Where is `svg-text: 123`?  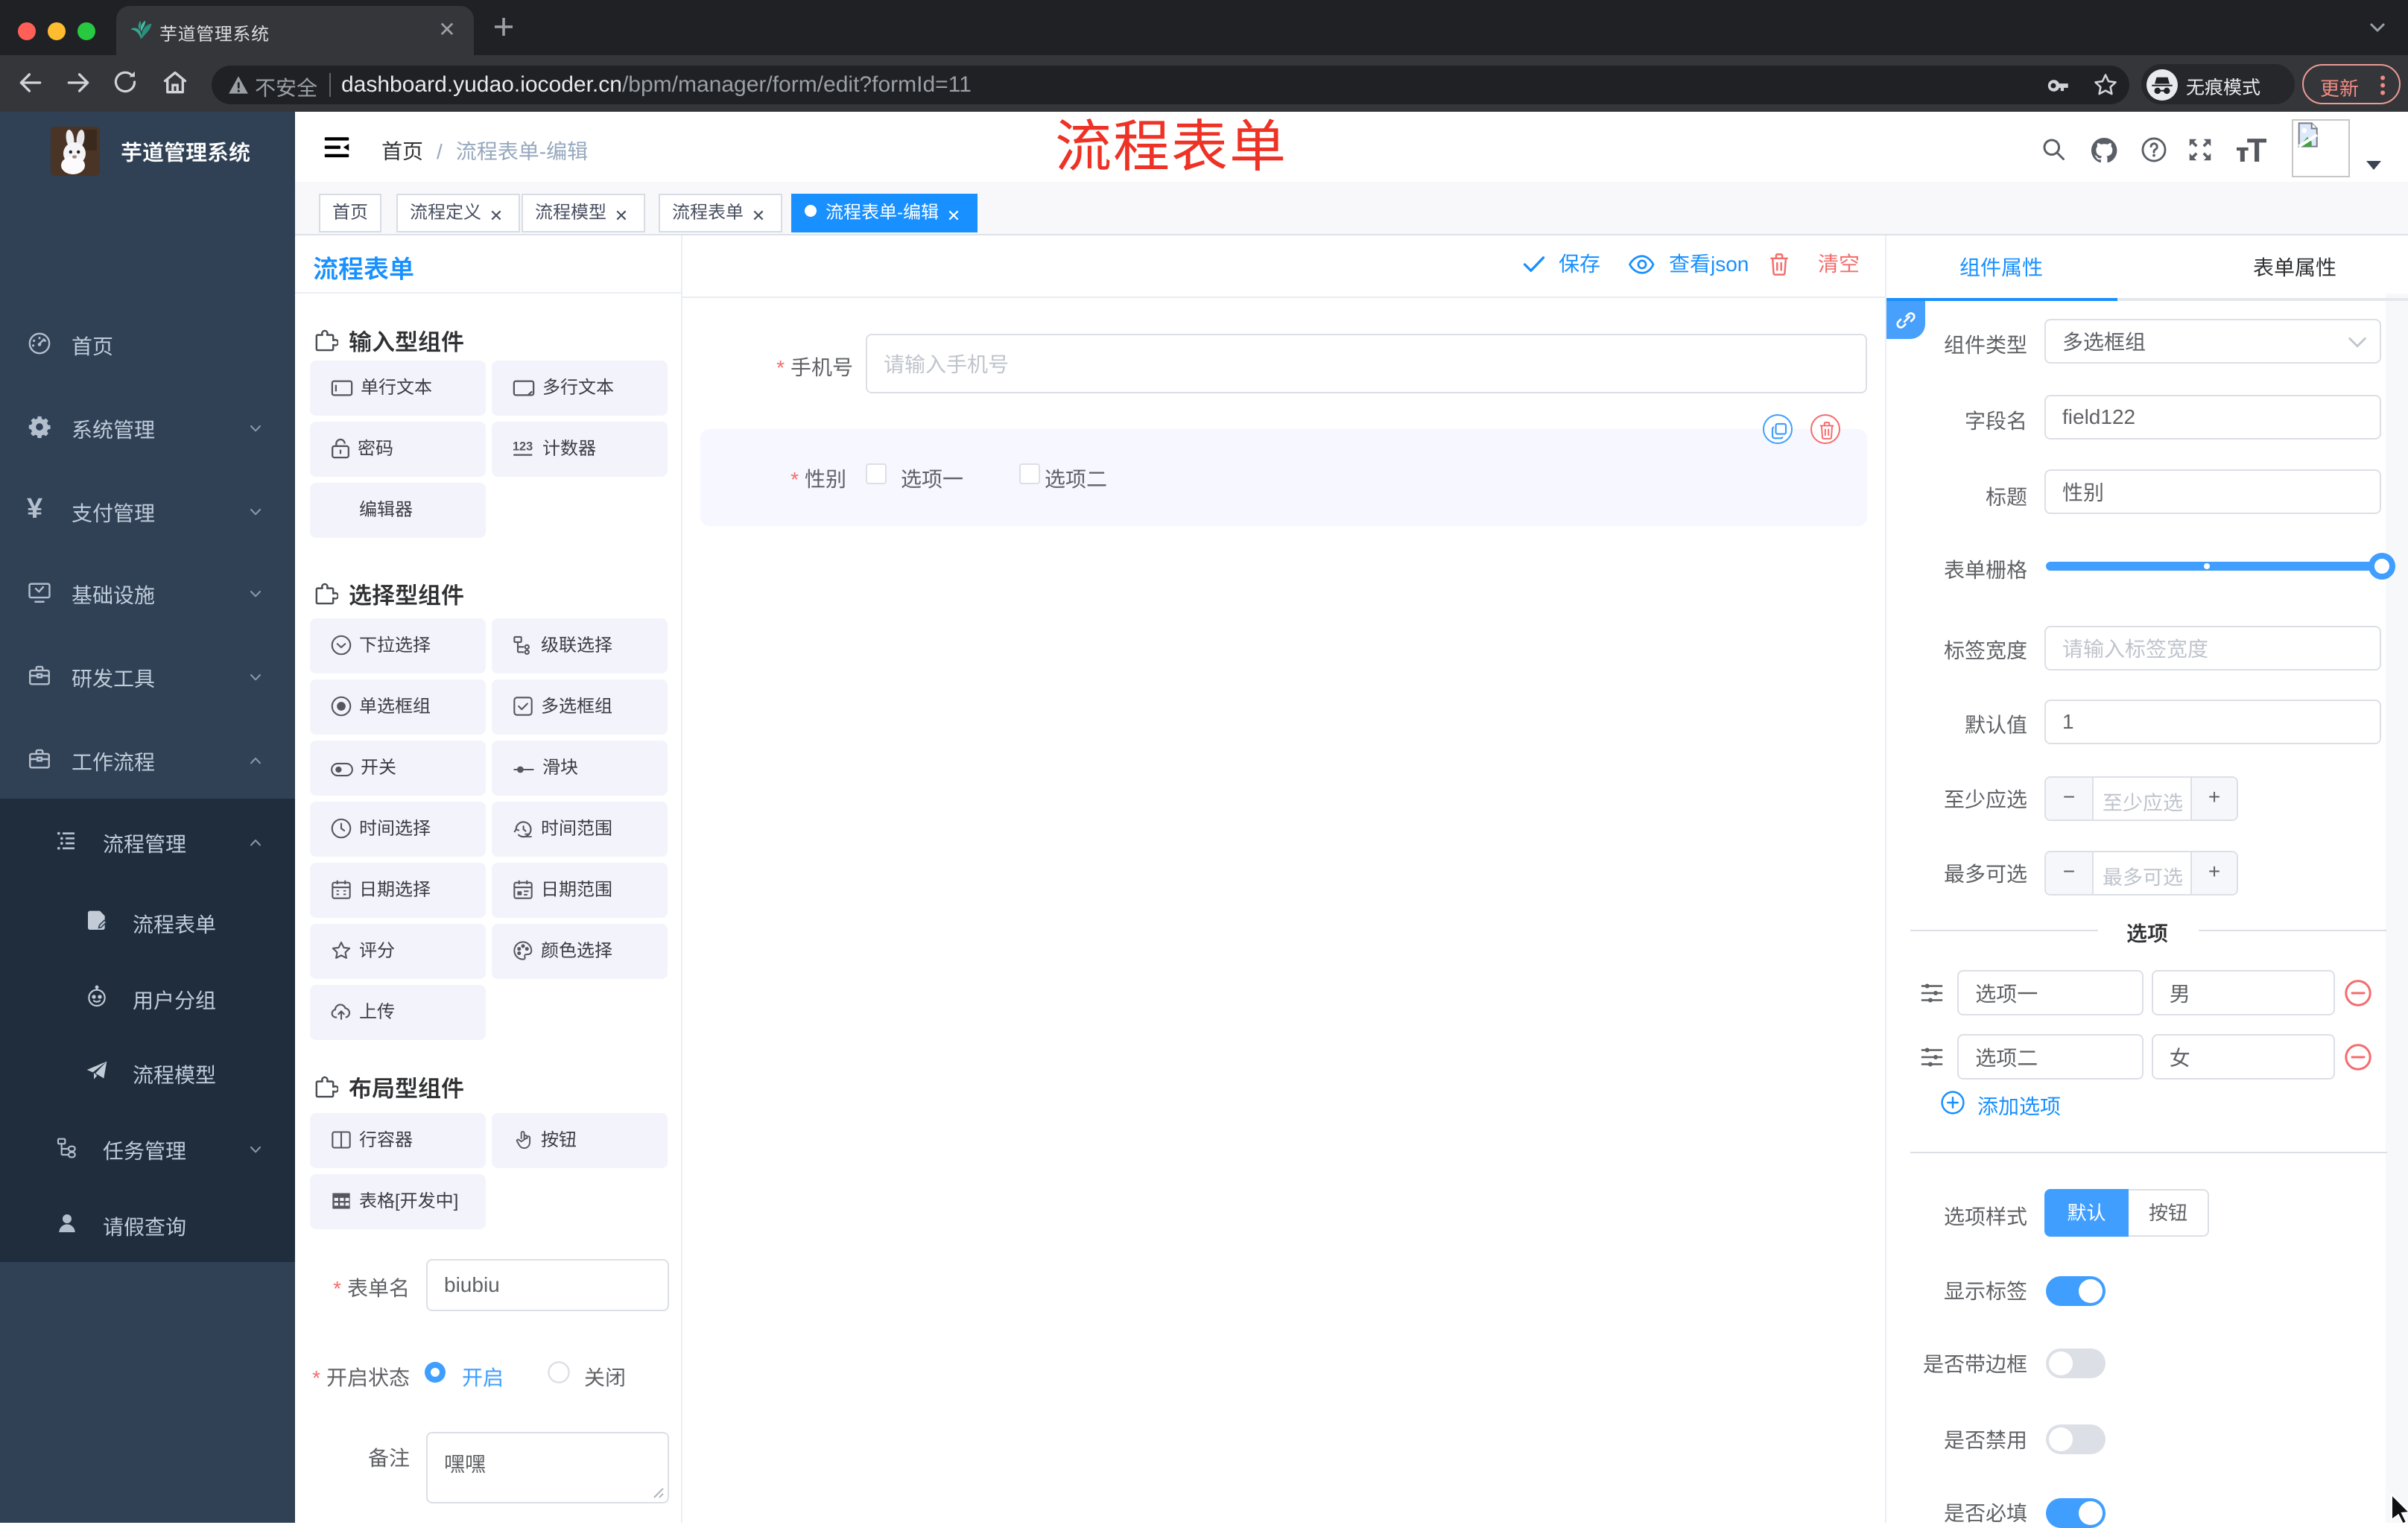 svg-text: 123 is located at coordinates (523, 447).